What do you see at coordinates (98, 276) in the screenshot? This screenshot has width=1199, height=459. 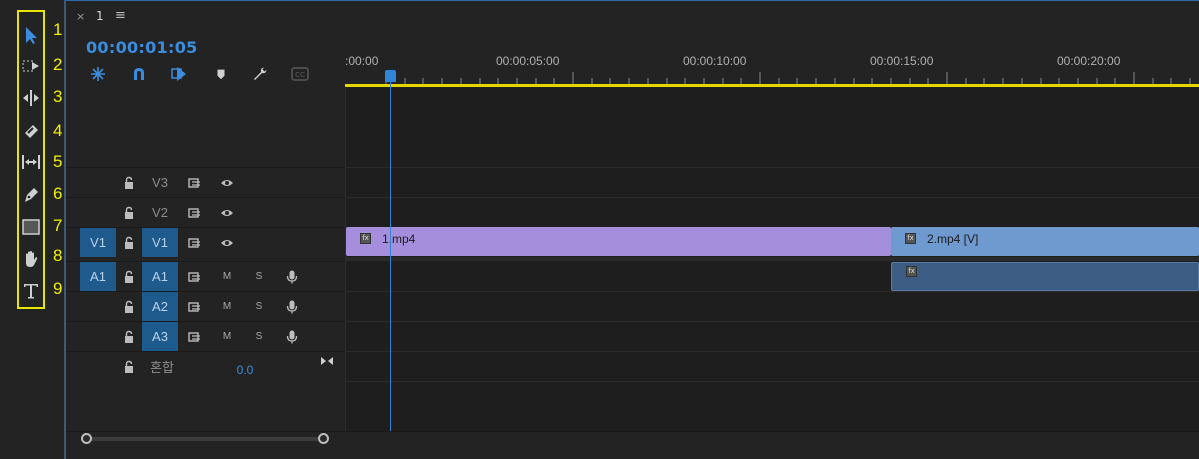 I see `source-patch-a1: A1` at bounding box center [98, 276].